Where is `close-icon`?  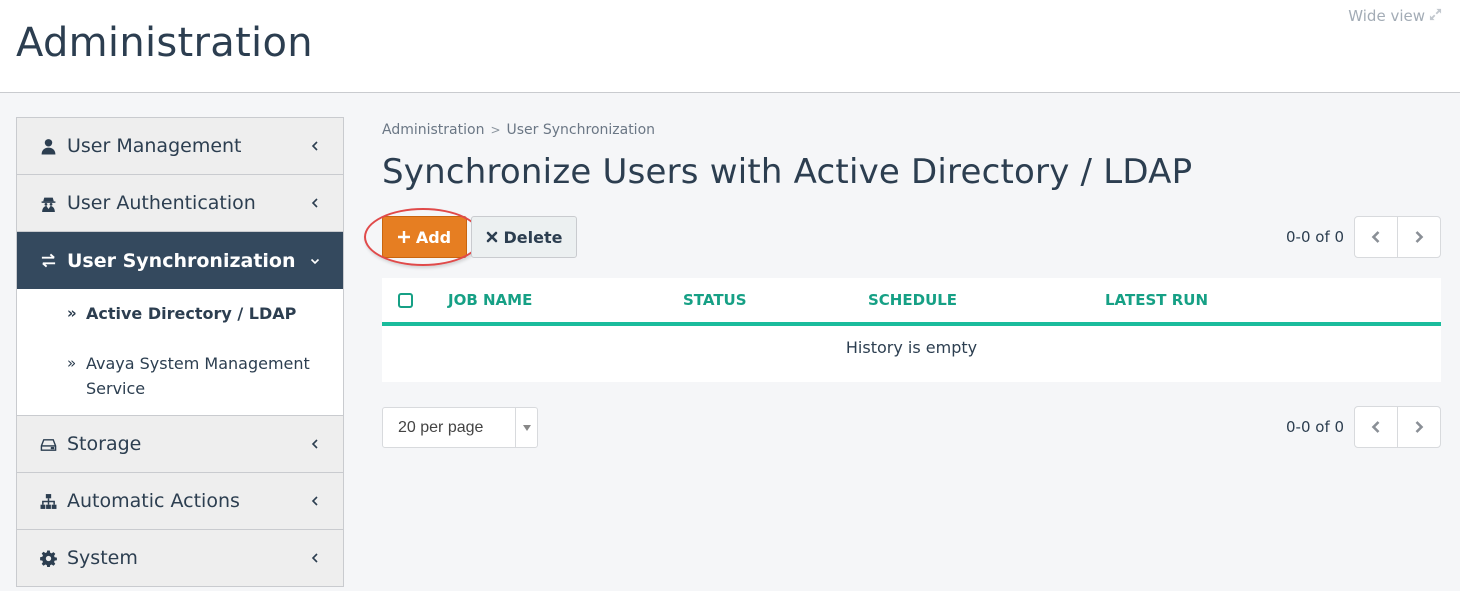 close-icon is located at coordinates (491, 237).